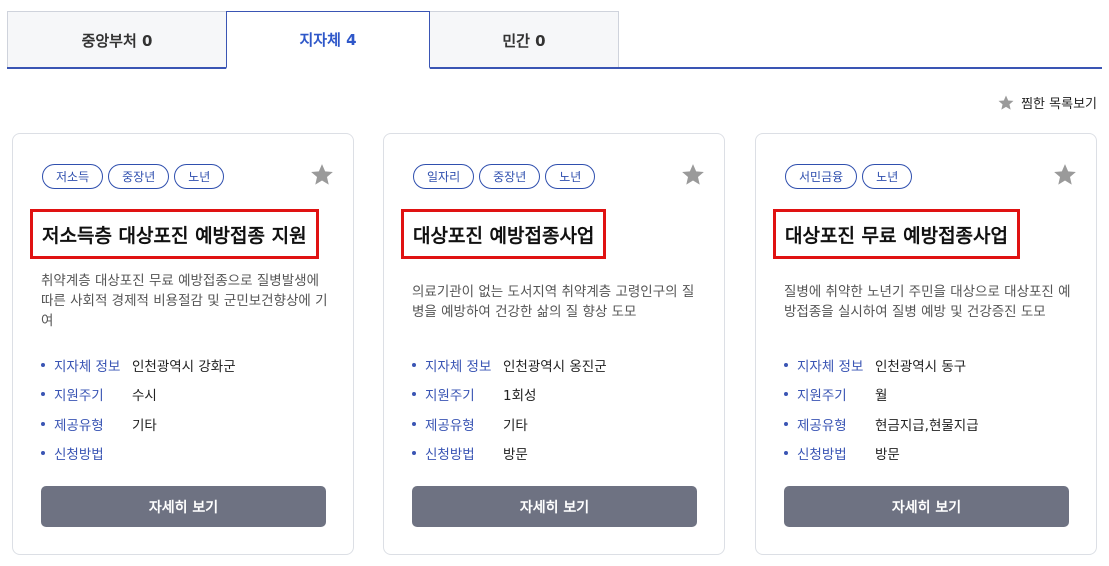  What do you see at coordinates (191, 395) in the screenshot?
I see `info-row: 지원주기 수시` at bounding box center [191, 395].